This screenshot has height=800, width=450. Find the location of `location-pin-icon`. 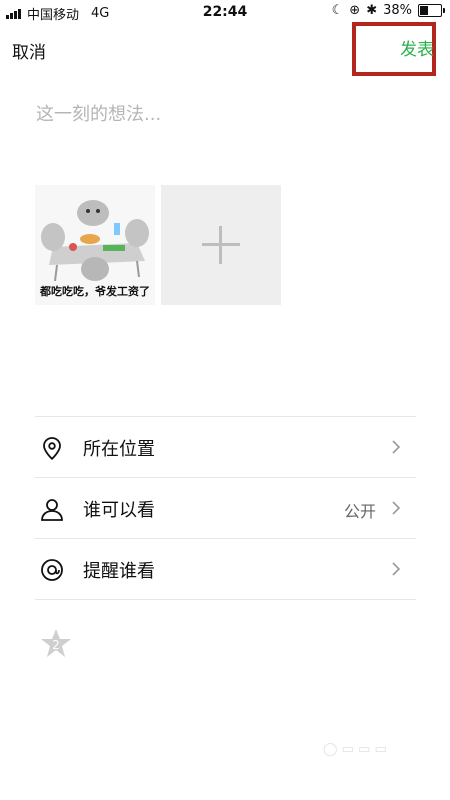

location-pin-icon is located at coordinates (52, 449).